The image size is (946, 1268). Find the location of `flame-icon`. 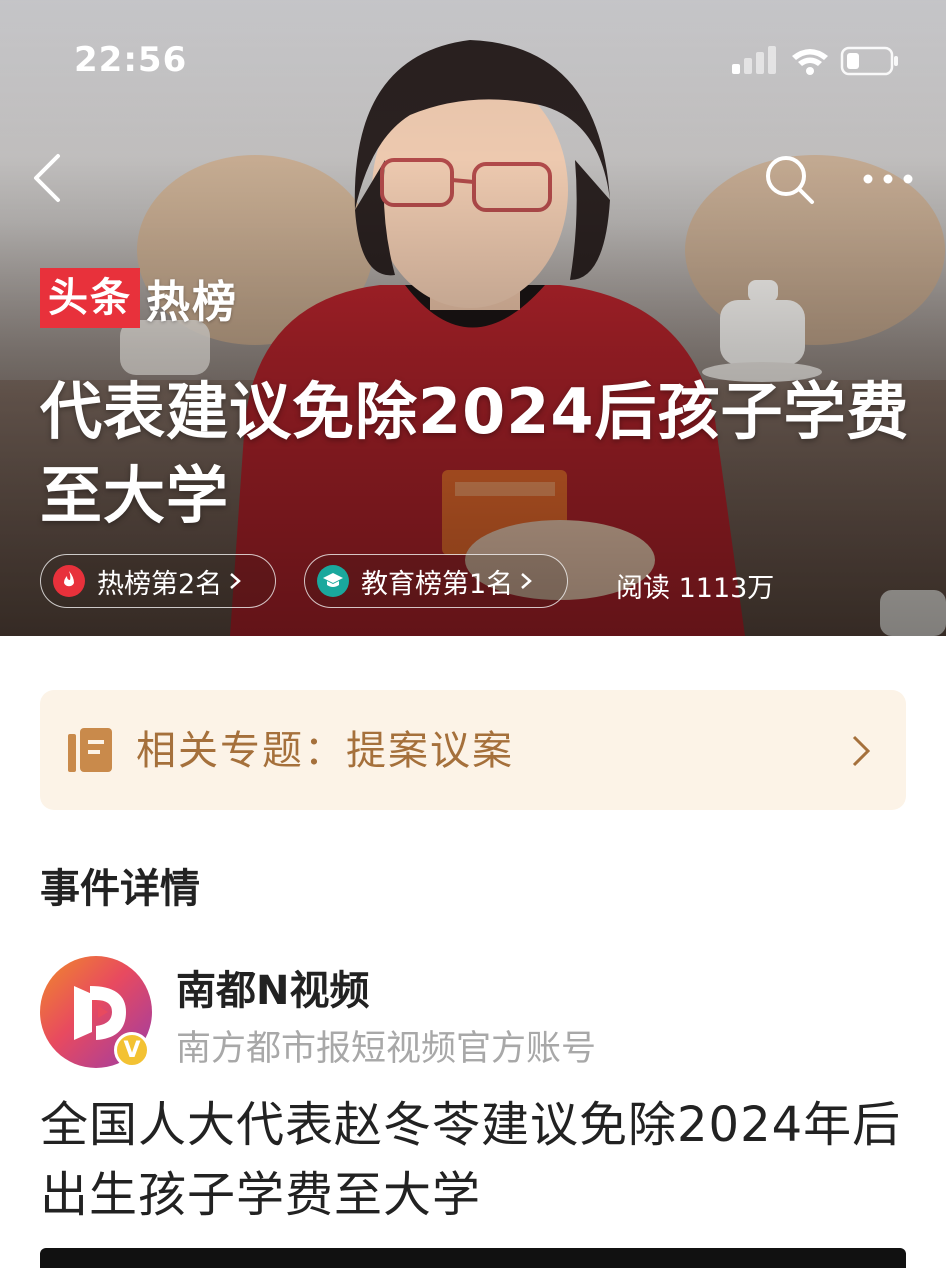

flame-icon is located at coordinates (69, 581).